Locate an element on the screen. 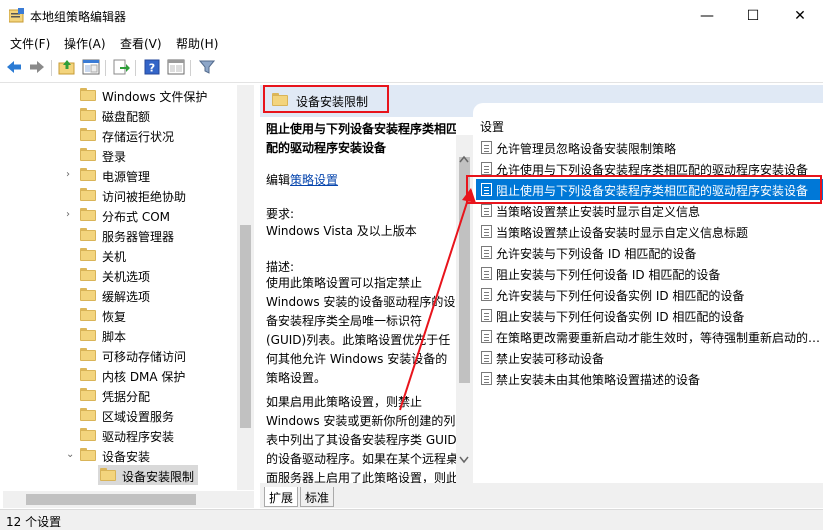 This screenshot has height=530, width=823. tree-vertical-scrollbar is located at coordinates (245, 287).